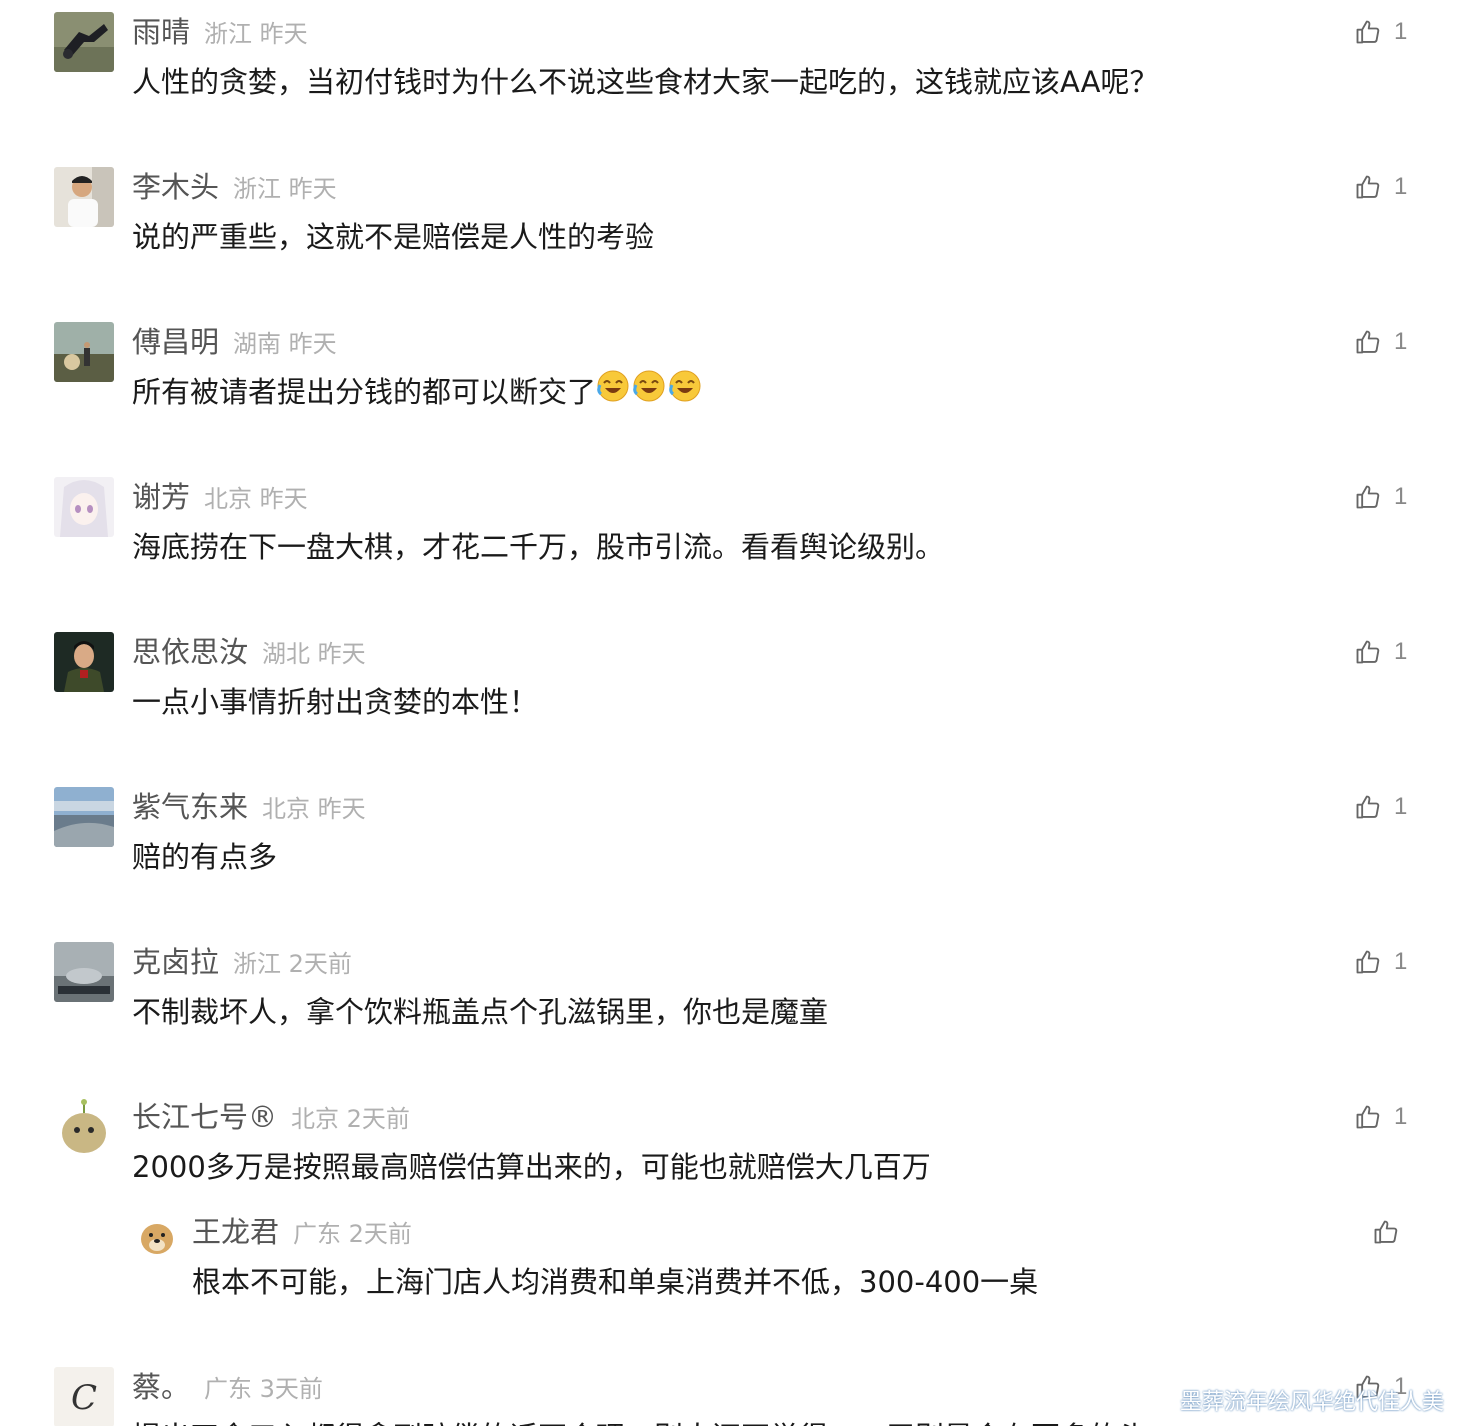 The image size is (1467, 1426). I want to click on comment-author: 雨晴, so click(161, 32).